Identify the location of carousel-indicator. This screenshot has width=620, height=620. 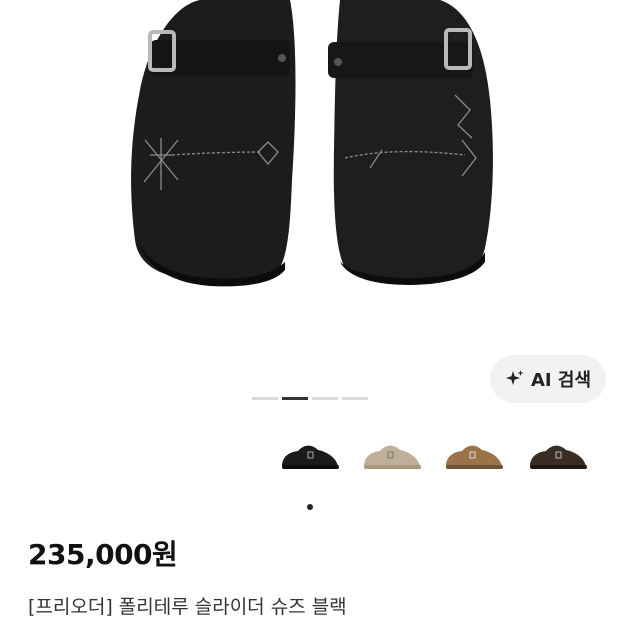
(310, 398).